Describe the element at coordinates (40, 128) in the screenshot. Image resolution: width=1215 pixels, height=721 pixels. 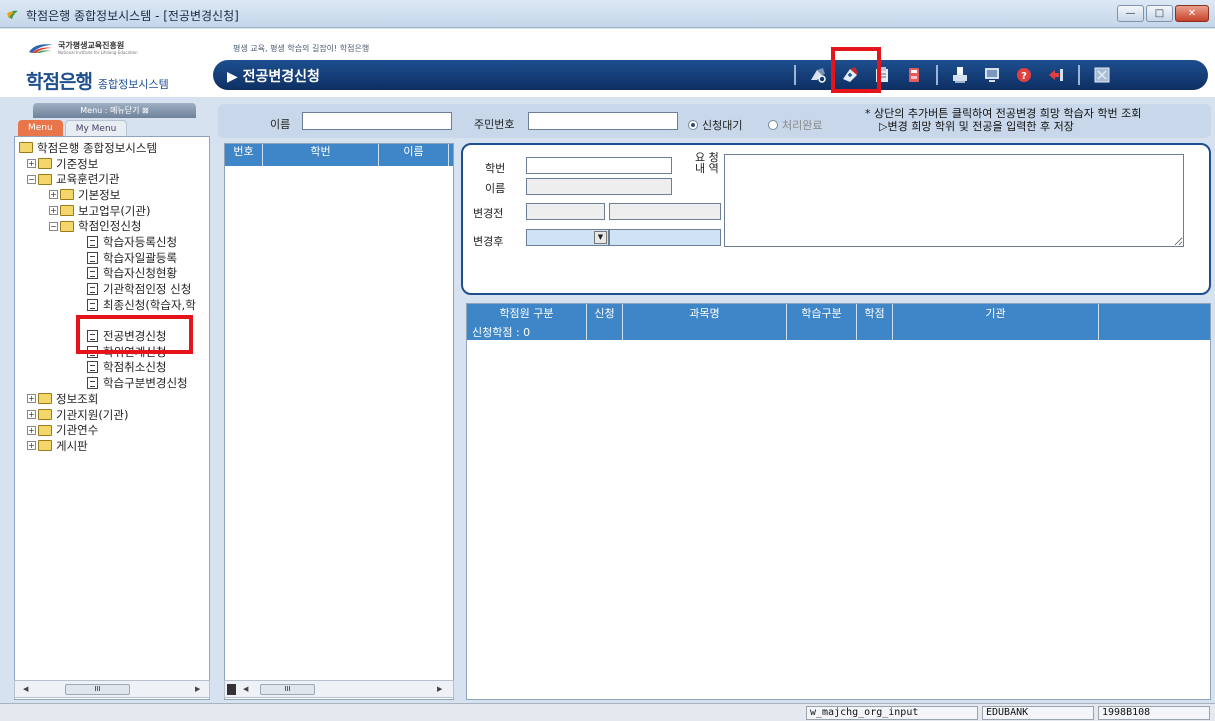
I see `tab-menu: Menu` at that location.